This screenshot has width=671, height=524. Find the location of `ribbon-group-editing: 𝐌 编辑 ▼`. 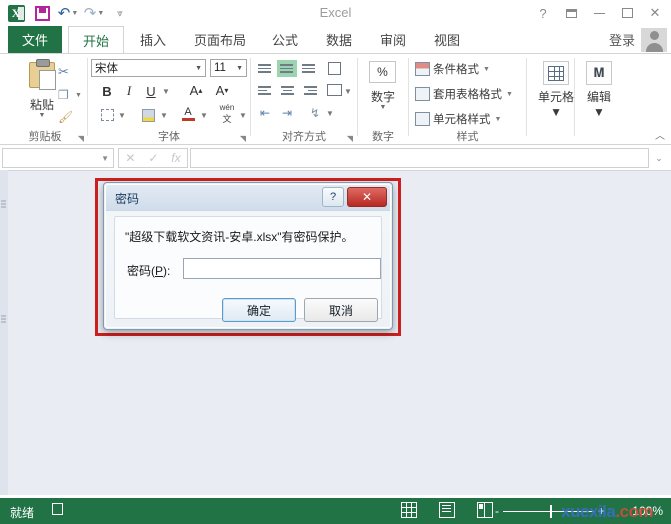

ribbon-group-editing: 𝐌 编辑 ▼ is located at coordinates (600, 99).